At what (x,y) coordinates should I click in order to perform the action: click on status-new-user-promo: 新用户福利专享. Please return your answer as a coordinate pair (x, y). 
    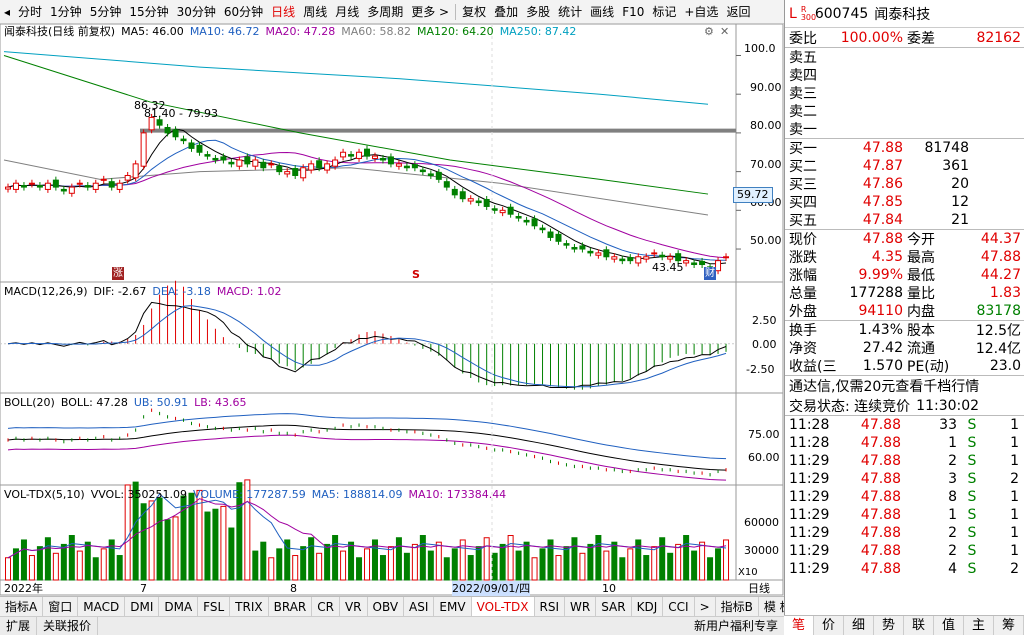
    Looking at the image, I should click on (736, 626).